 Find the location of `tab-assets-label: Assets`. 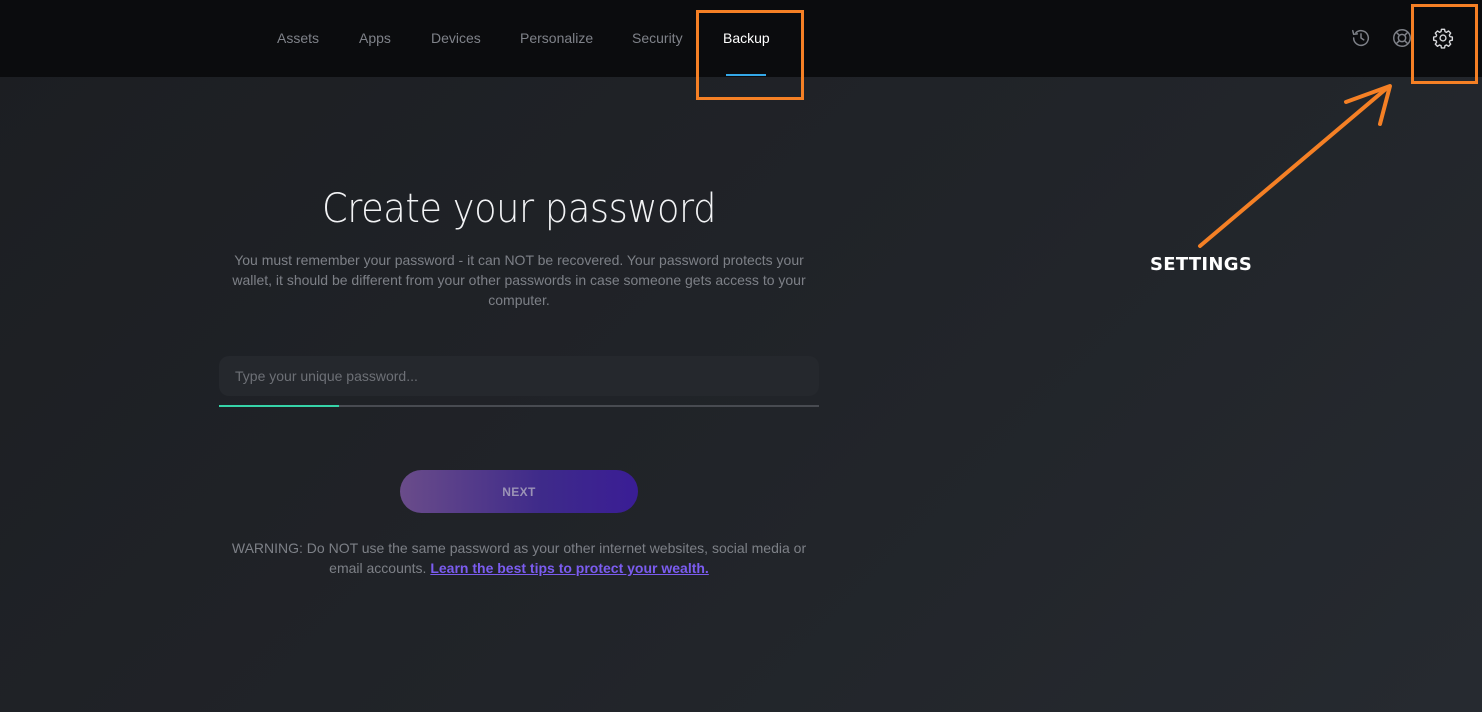

tab-assets-label: Assets is located at coordinates (298, 38).